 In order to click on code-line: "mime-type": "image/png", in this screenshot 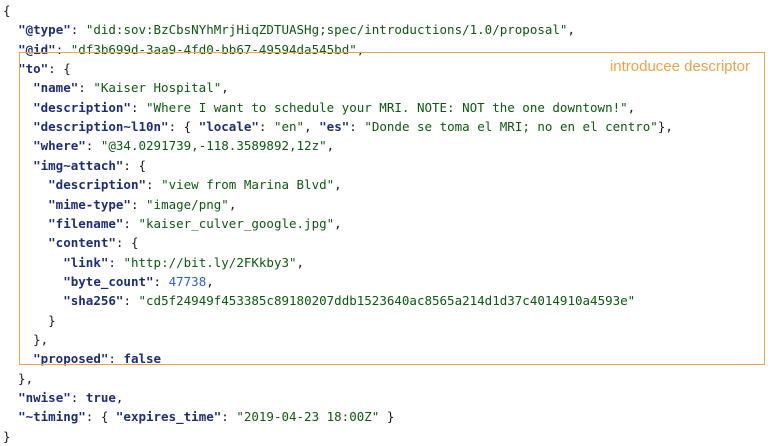, I will do `click(119, 204)`.